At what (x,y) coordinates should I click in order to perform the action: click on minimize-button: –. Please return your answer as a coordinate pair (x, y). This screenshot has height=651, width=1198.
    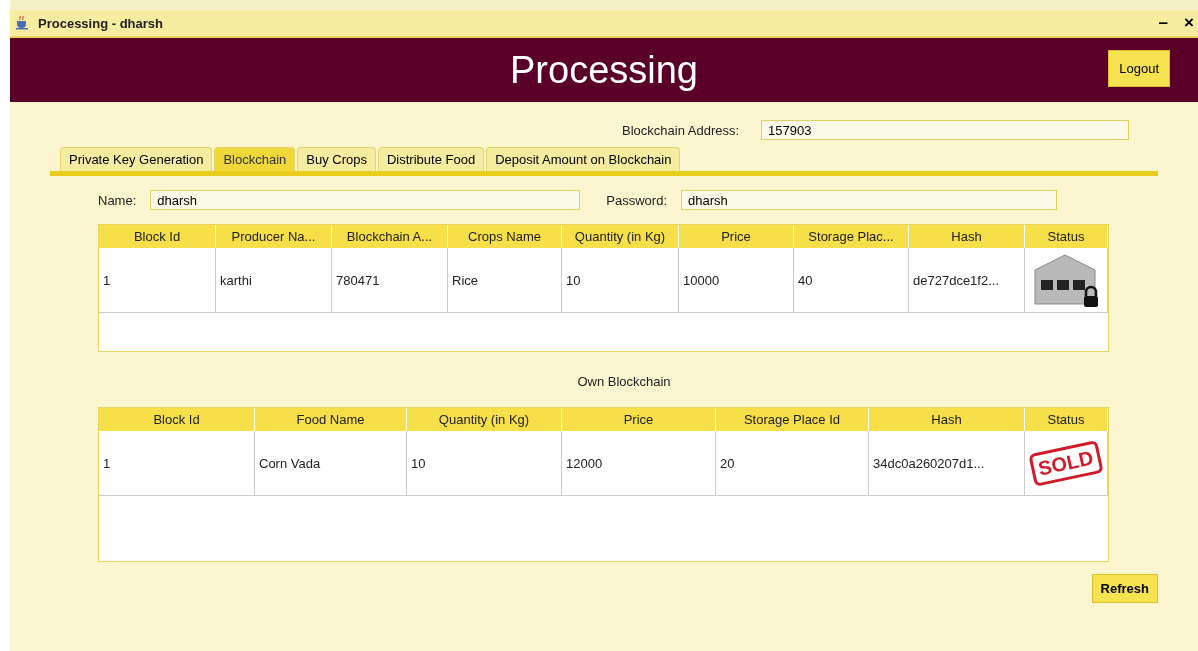
    Looking at the image, I should click on (1163, 23).